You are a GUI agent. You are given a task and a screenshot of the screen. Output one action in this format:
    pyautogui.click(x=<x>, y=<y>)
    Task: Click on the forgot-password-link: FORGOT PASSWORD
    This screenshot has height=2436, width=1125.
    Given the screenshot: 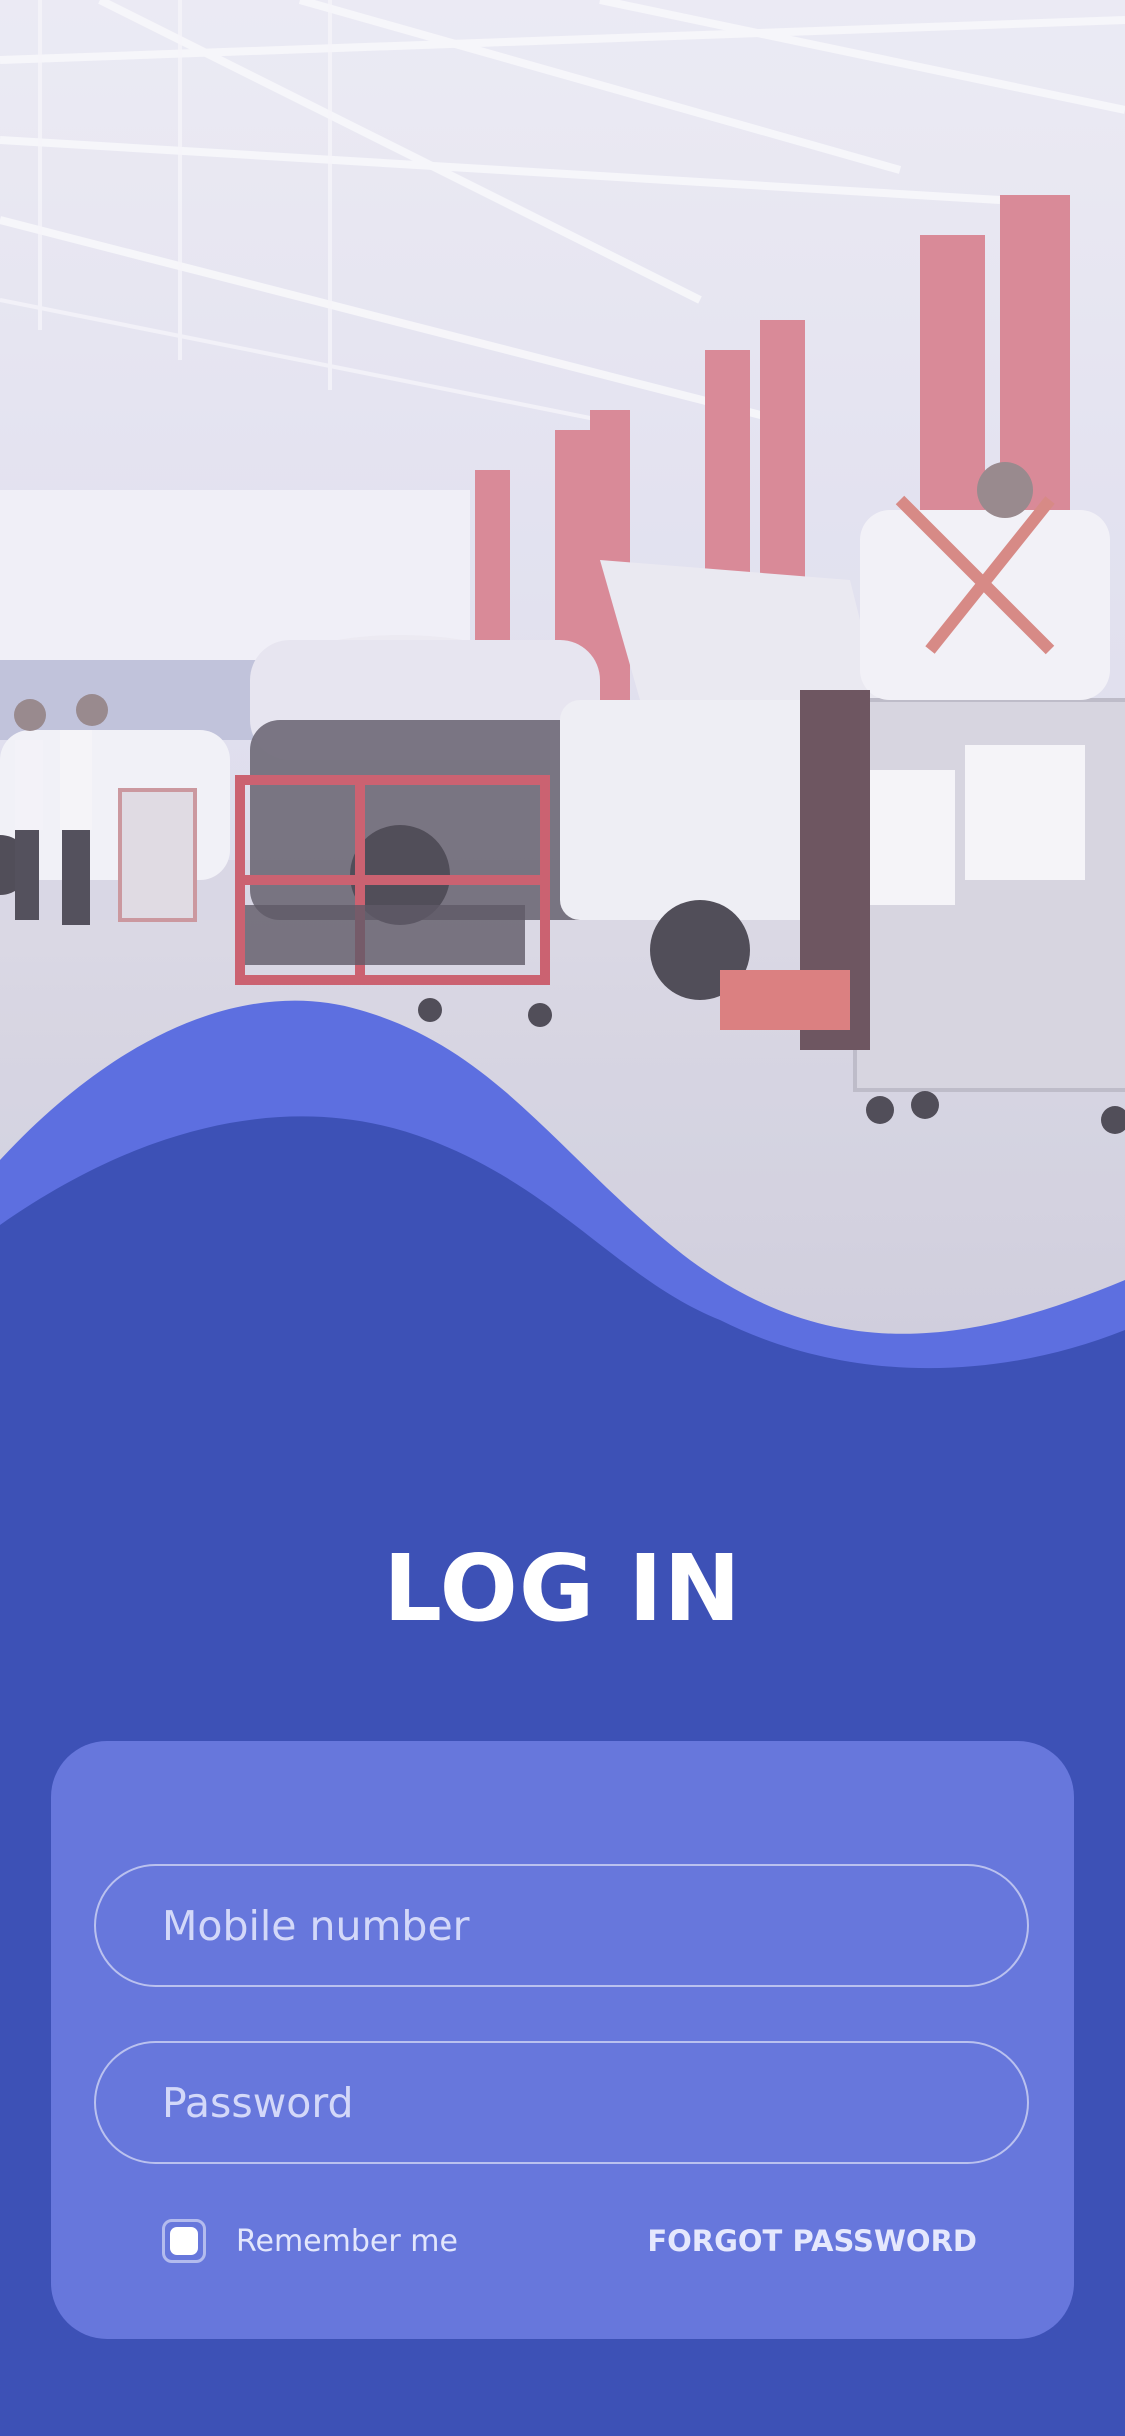 What is the action you would take?
    pyautogui.click(x=812, y=2241)
    